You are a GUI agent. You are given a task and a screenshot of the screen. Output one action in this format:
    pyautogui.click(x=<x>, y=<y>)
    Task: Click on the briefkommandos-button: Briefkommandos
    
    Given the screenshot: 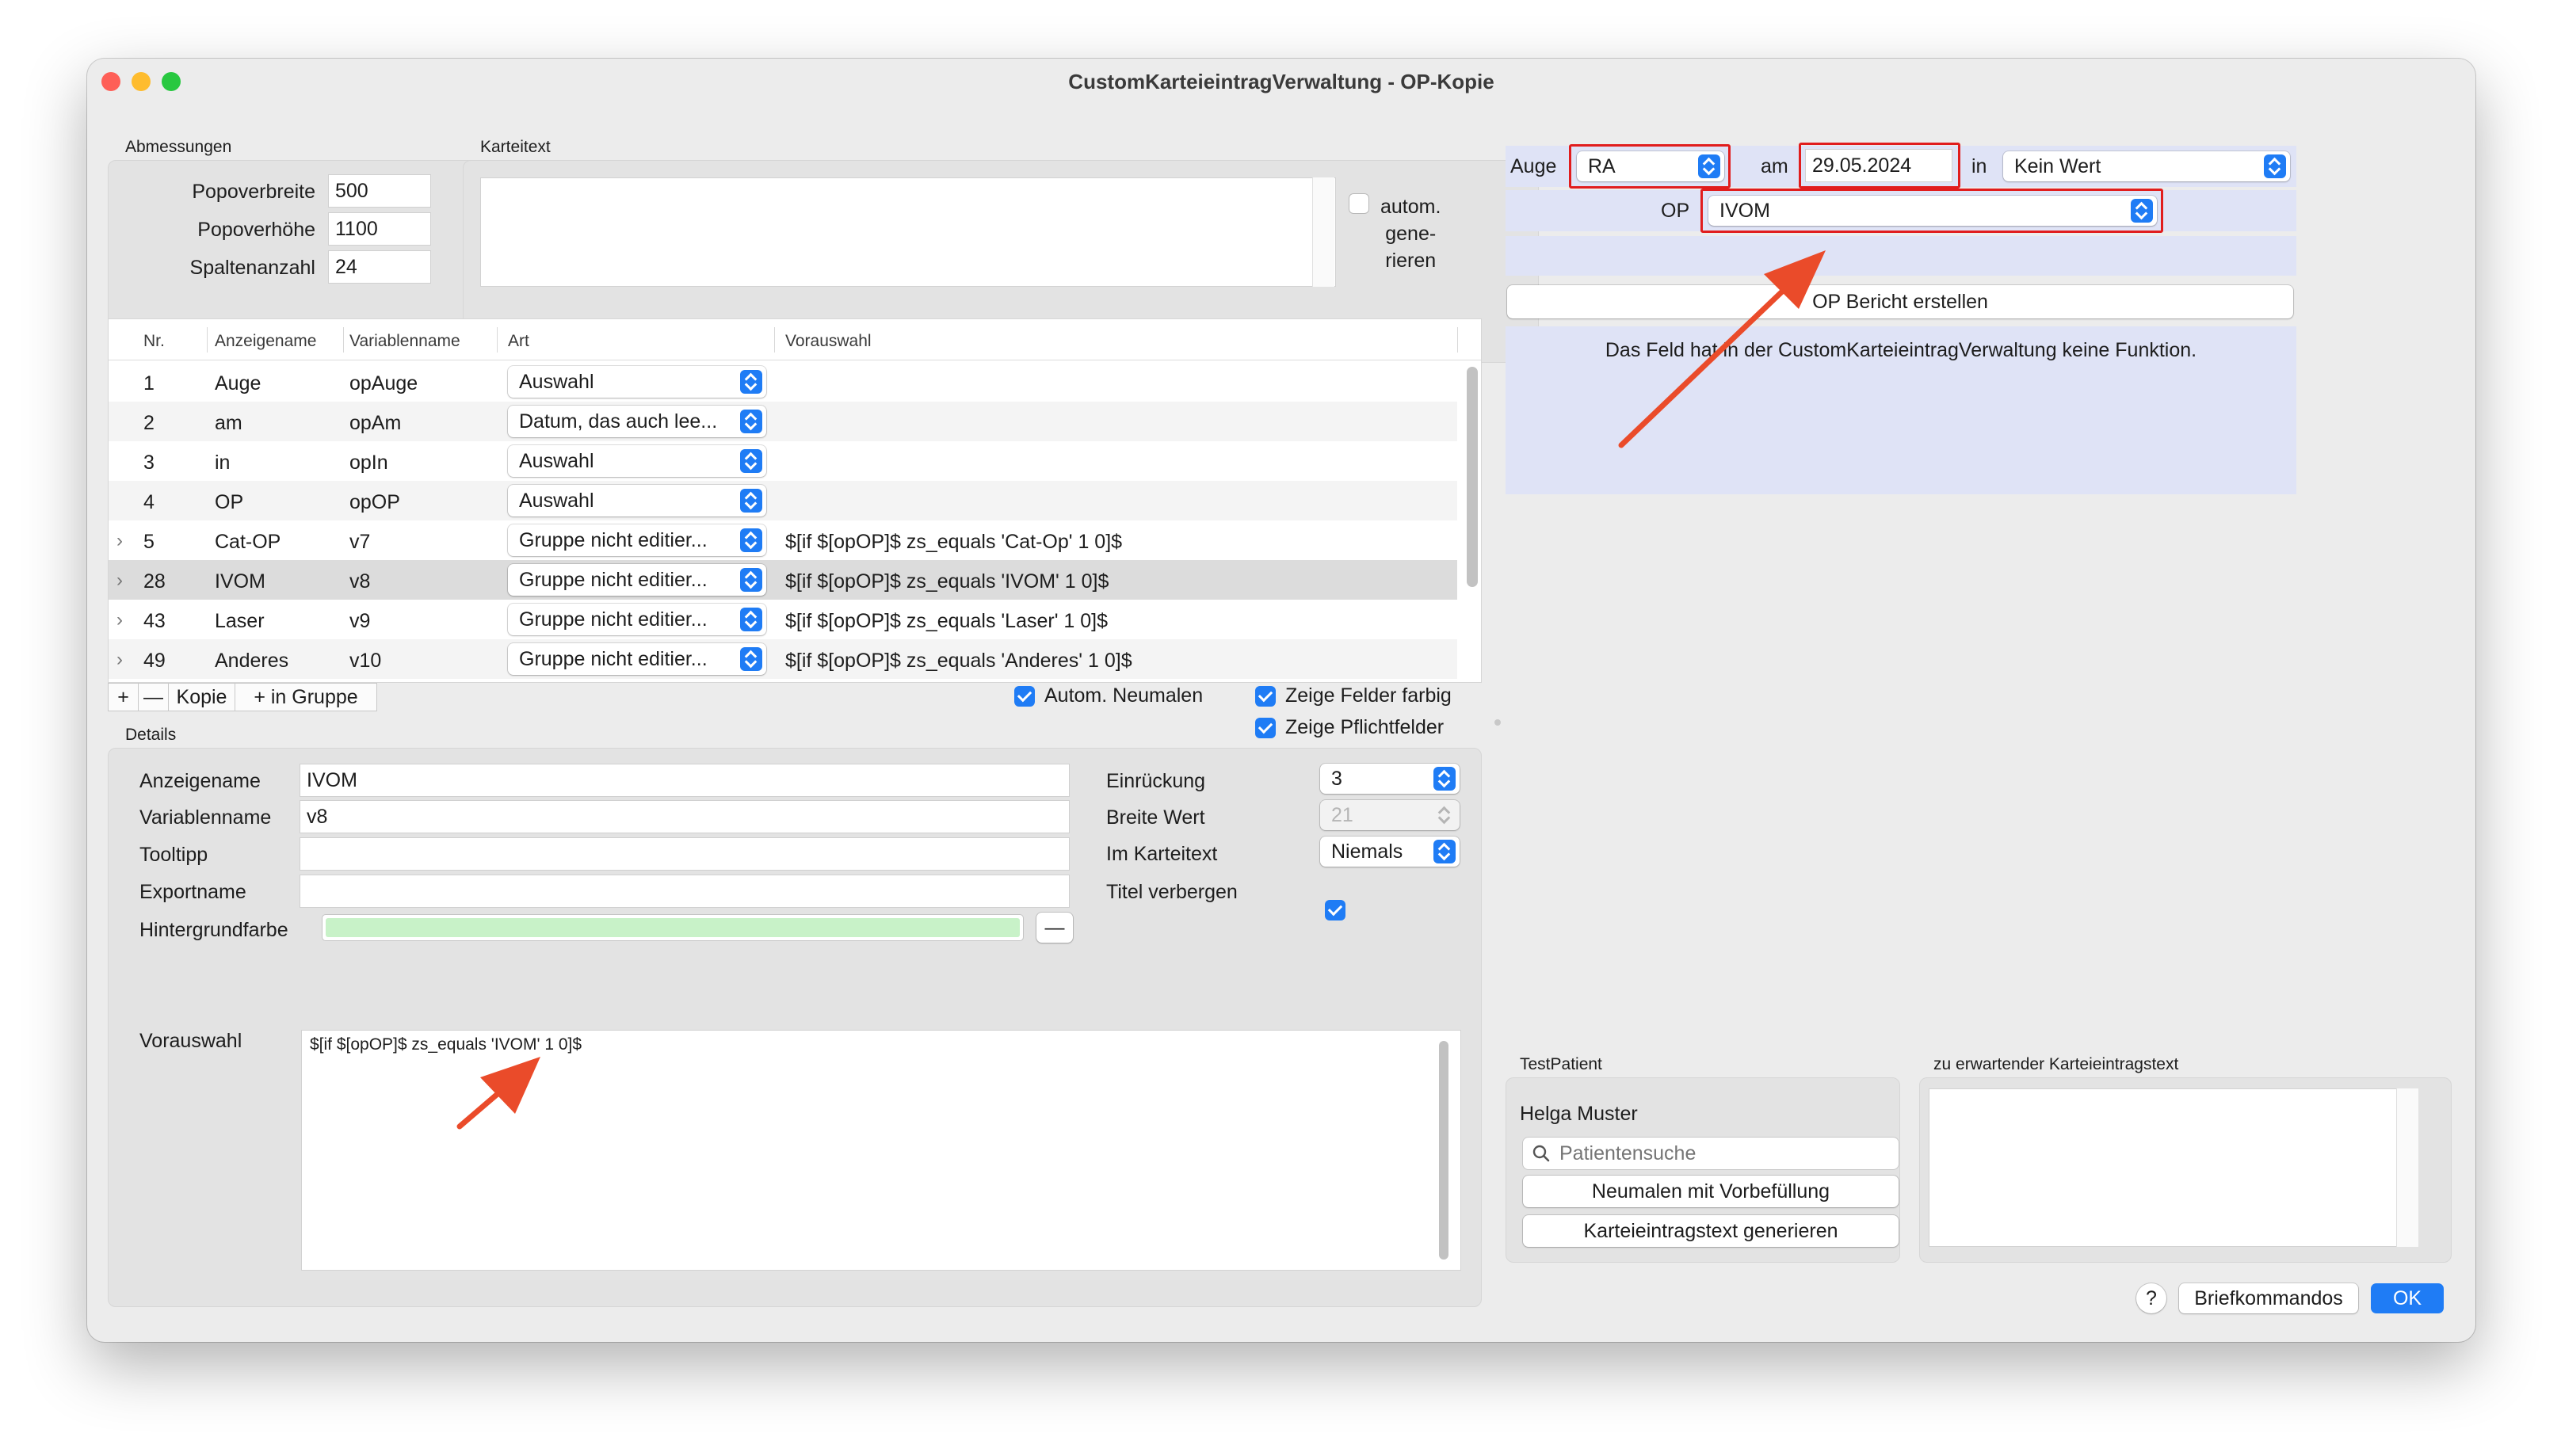 What is the action you would take?
    pyautogui.click(x=2268, y=1298)
    